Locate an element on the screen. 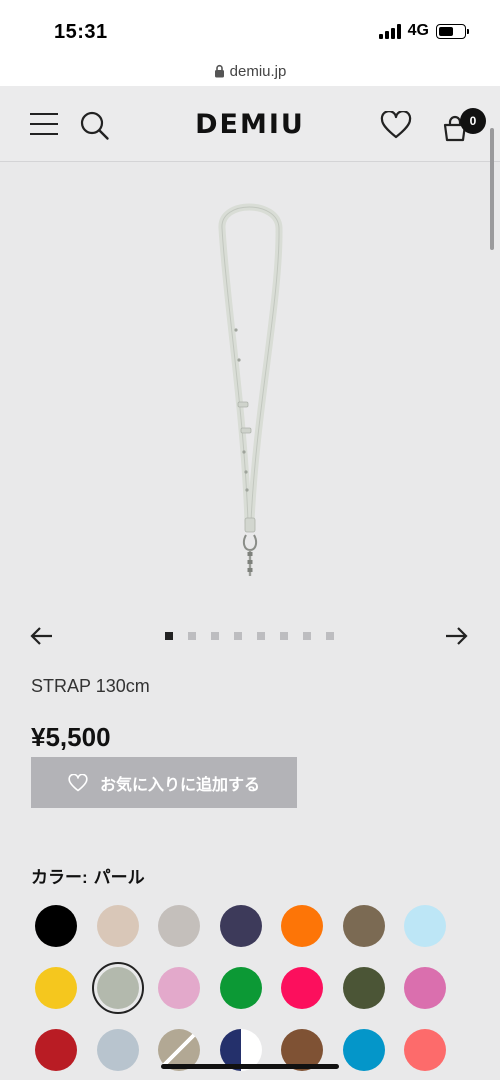 The width and height of the screenshot is (500, 1080). gallery-nav is located at coordinates (250, 636).